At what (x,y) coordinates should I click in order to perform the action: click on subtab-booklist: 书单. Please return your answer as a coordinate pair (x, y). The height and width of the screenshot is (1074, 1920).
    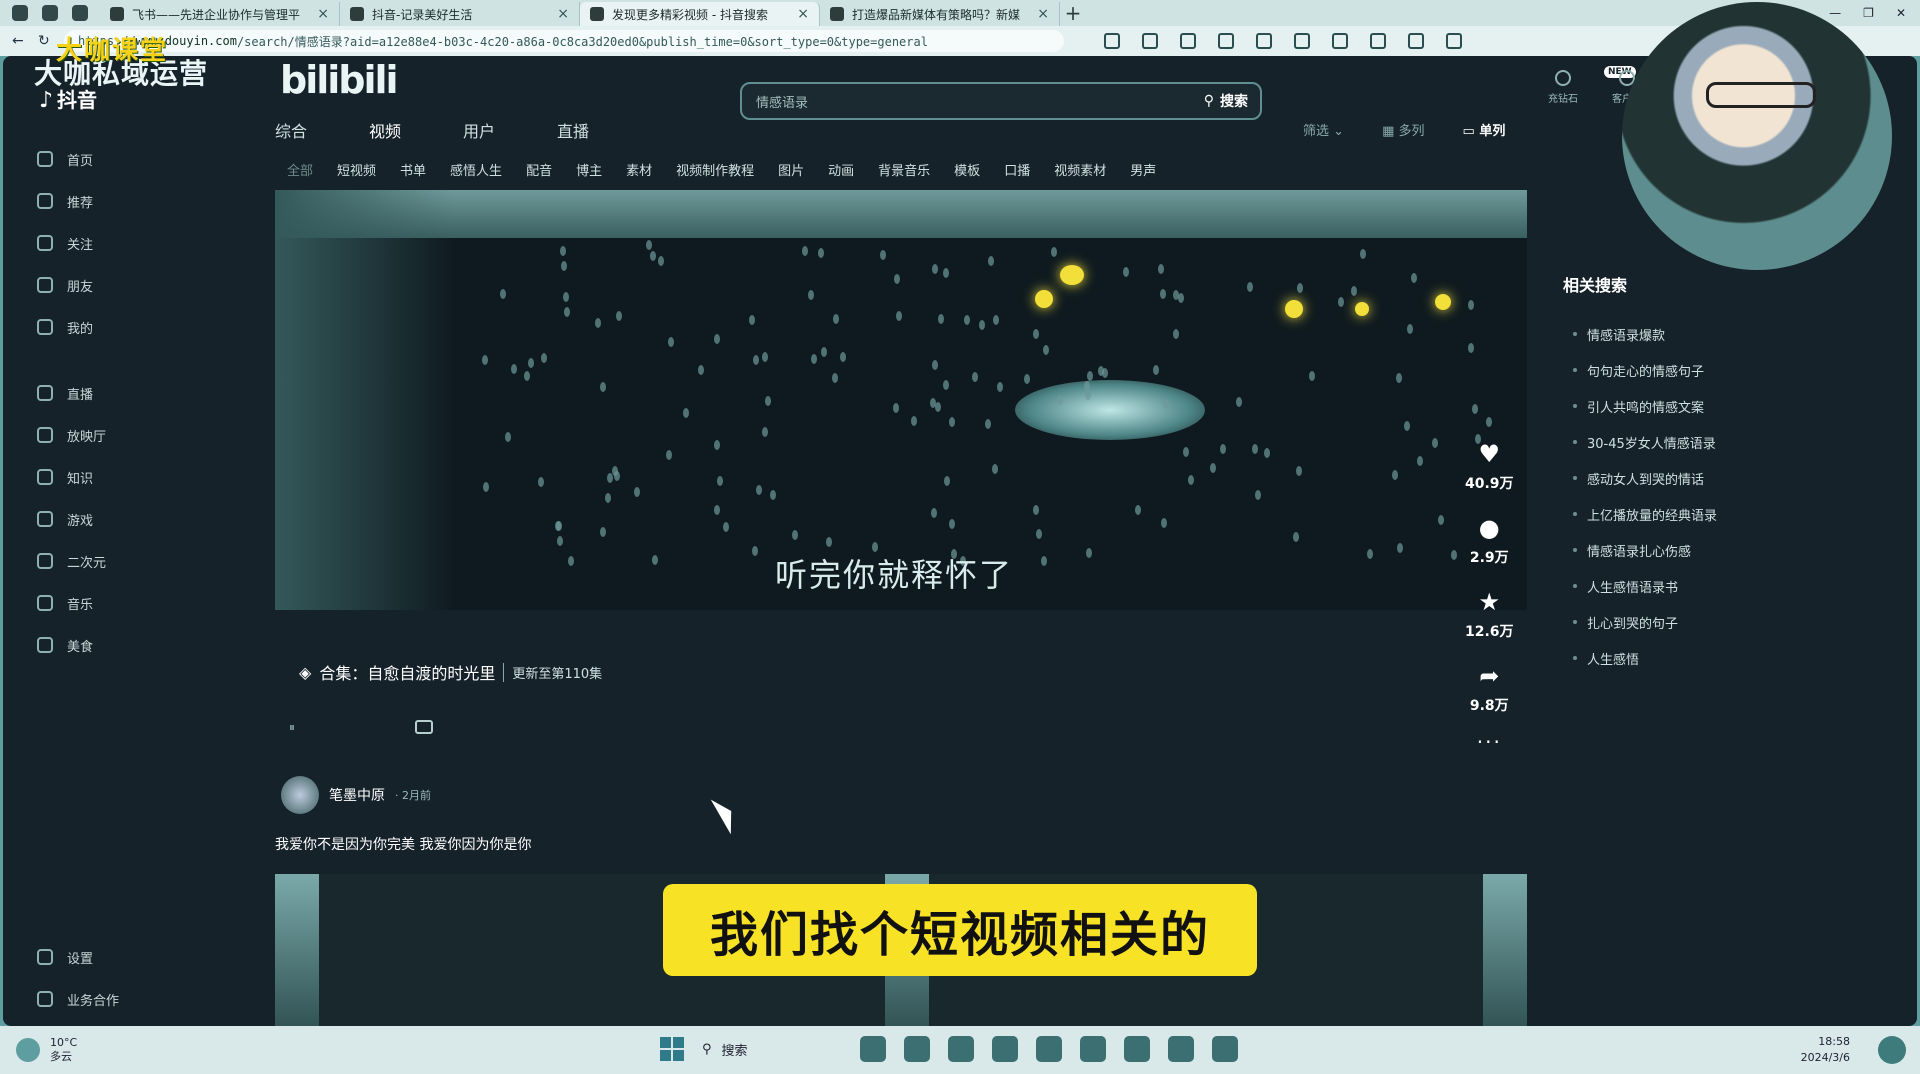
    Looking at the image, I should click on (413, 169).